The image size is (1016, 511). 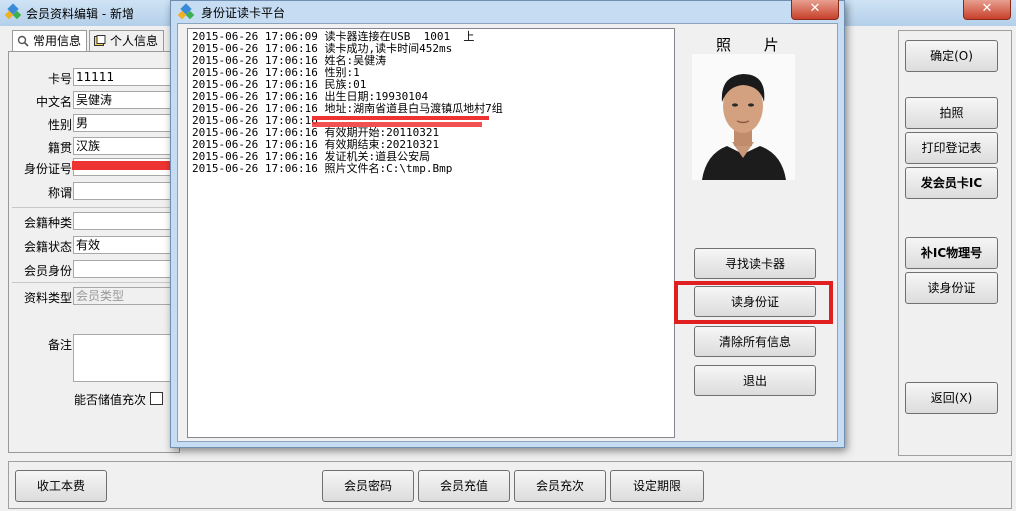 I want to click on address-underline, so click(x=400, y=118).